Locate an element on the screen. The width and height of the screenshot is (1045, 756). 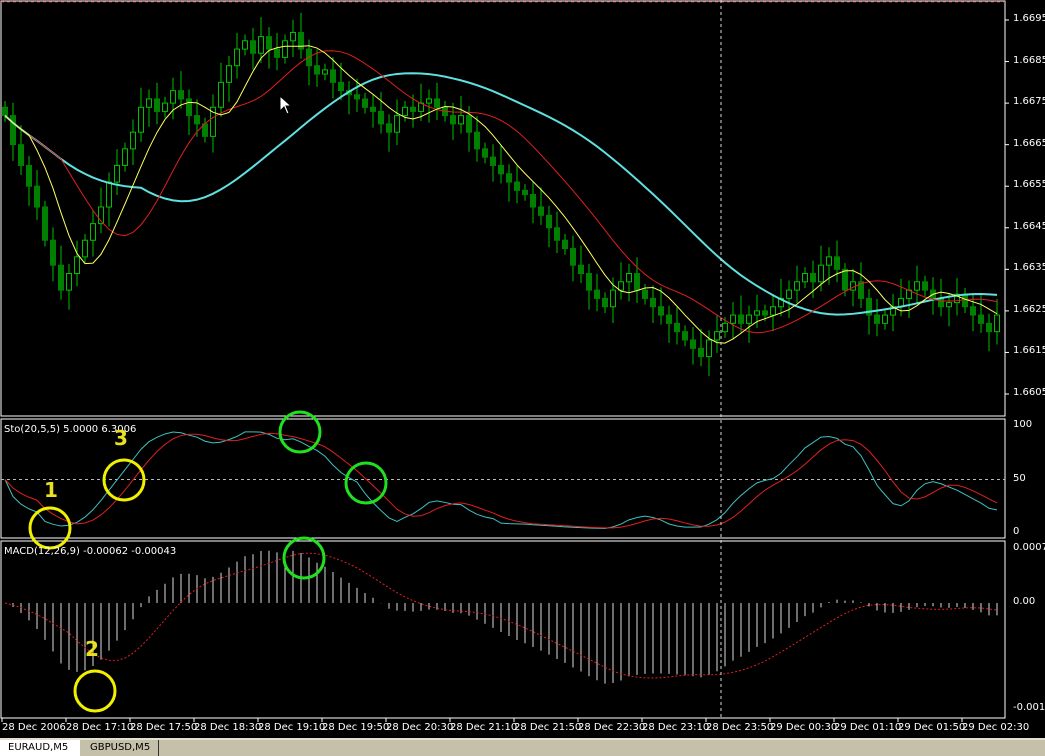
time-label: 28 Dec 18:30 is located at coordinates (228, 727).